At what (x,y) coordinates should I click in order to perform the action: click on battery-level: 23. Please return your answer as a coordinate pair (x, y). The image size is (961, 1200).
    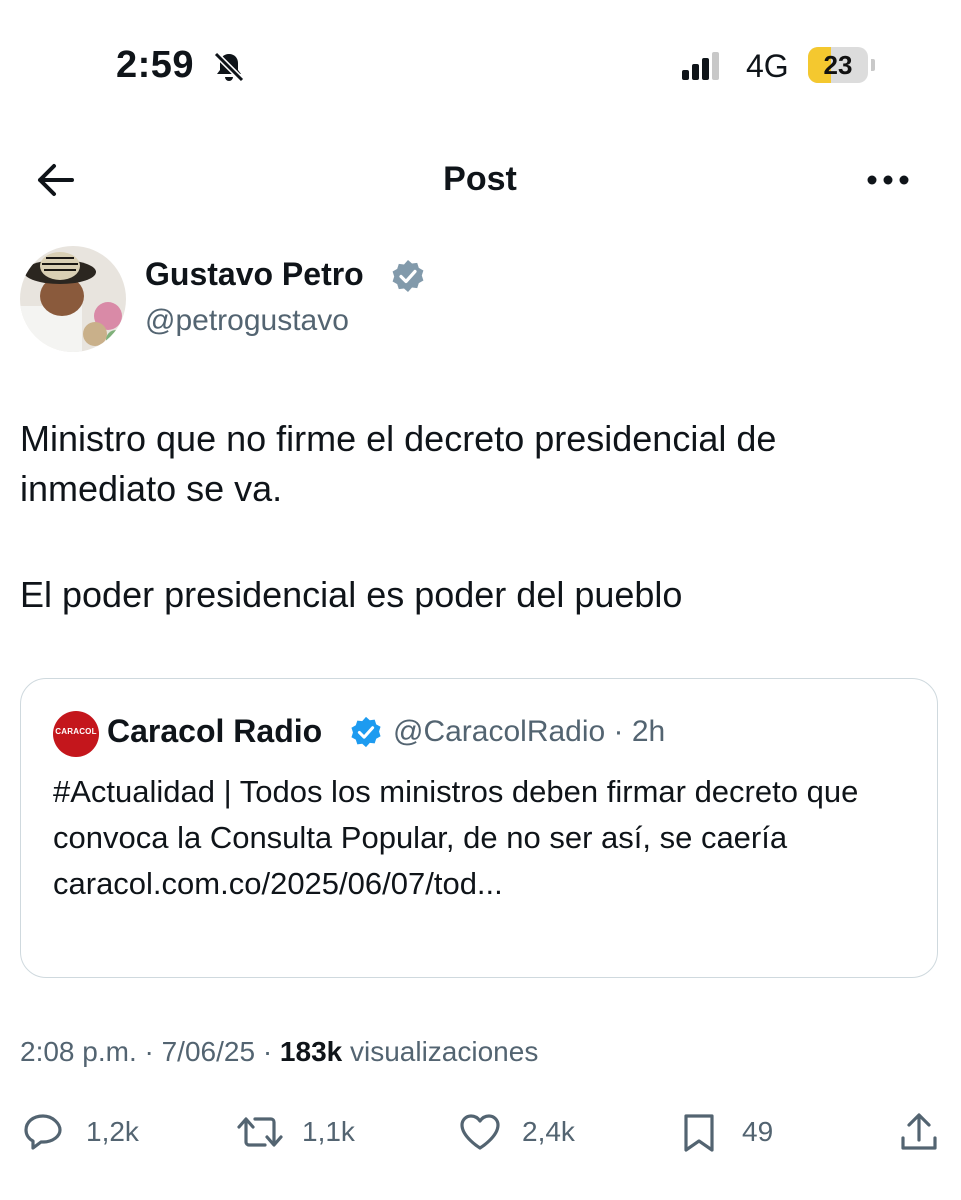
    Looking at the image, I should click on (838, 65).